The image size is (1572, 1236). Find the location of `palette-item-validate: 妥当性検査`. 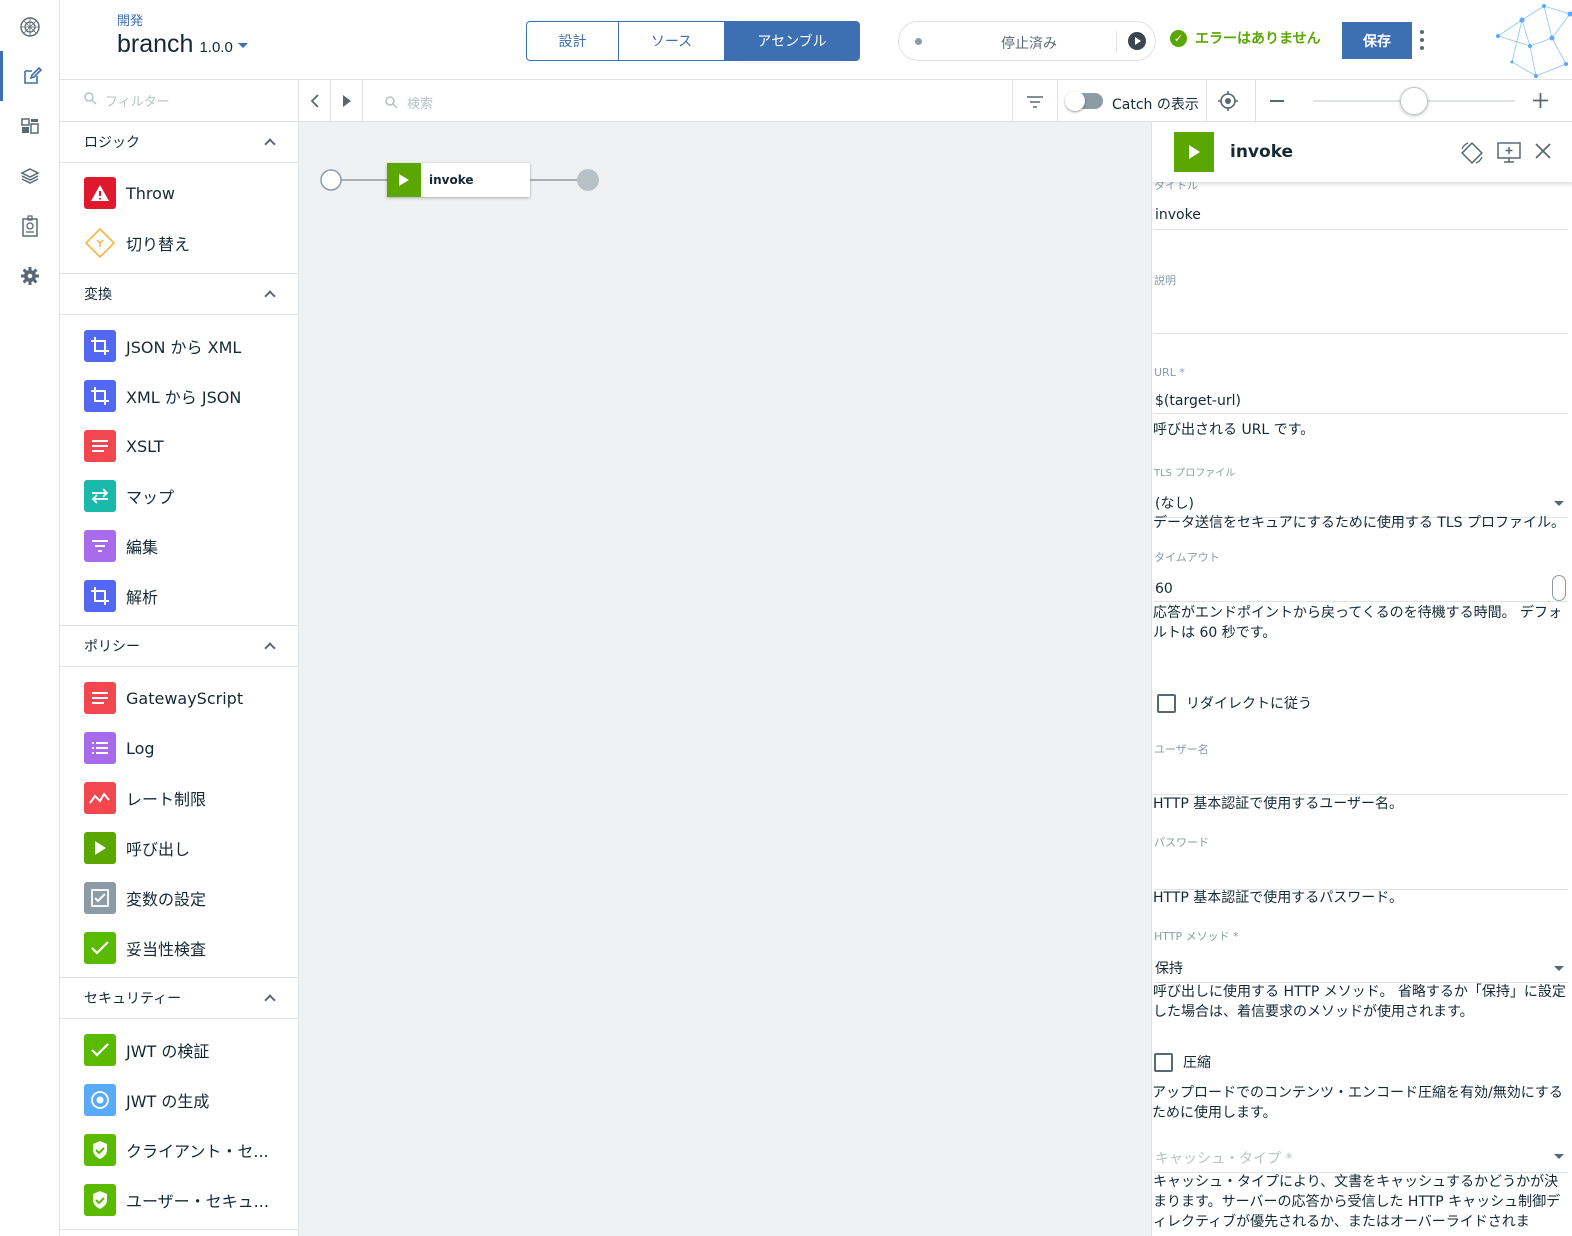

palette-item-validate: 妥当性検査 is located at coordinates (179, 948).